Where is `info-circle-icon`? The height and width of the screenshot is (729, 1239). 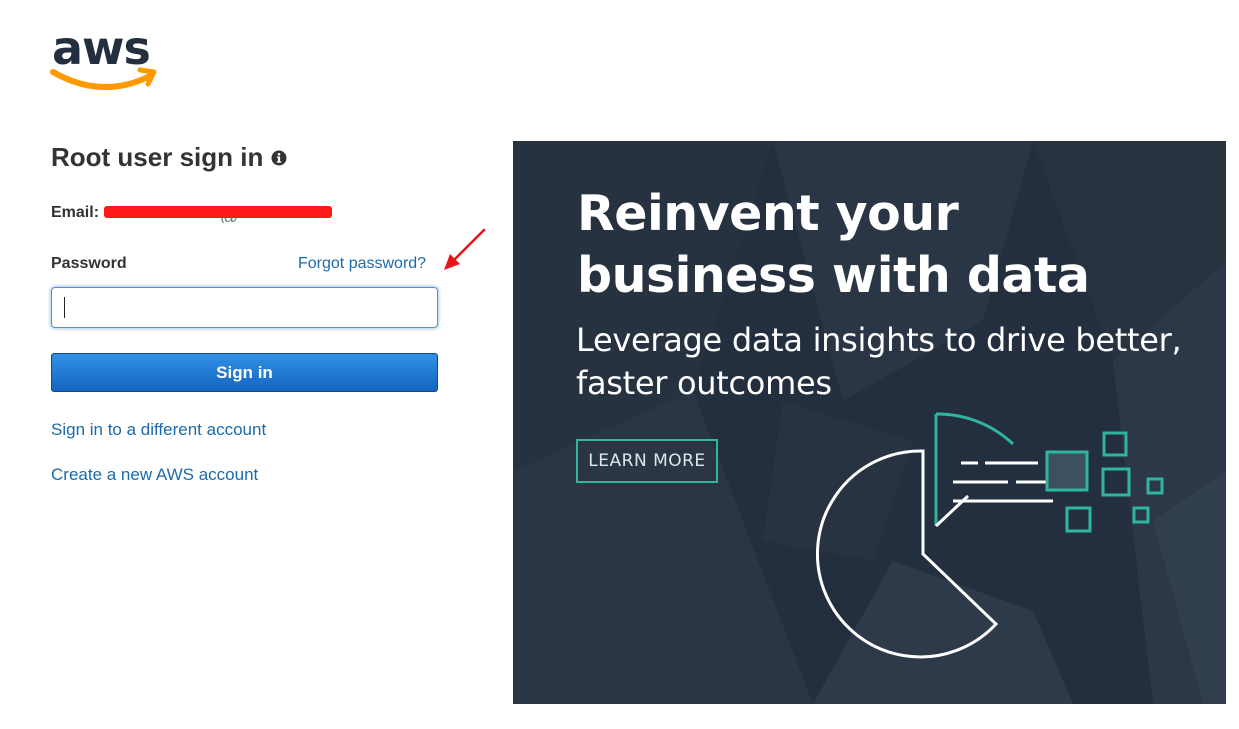
info-circle-icon is located at coordinates (279, 158).